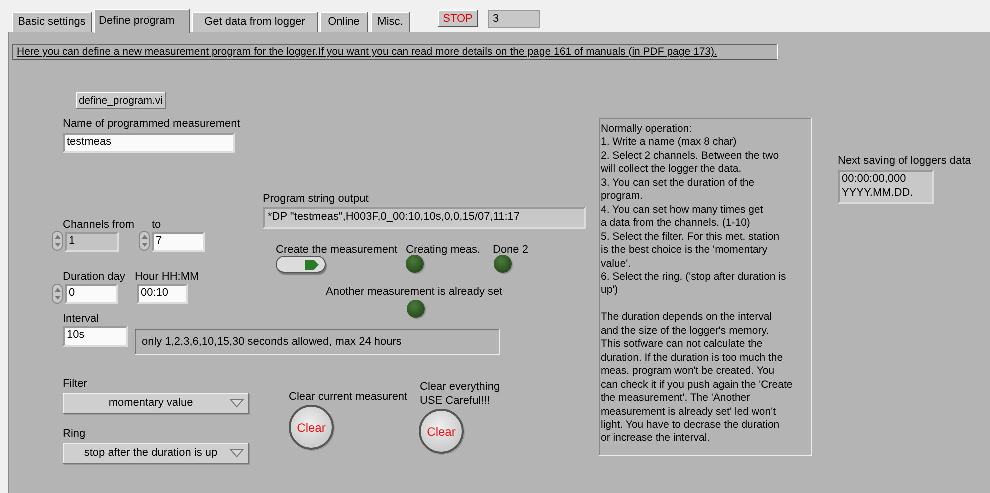 The width and height of the screenshot is (990, 493). Describe the element at coordinates (95, 336) in the screenshot. I see `input-field: 10s` at that location.